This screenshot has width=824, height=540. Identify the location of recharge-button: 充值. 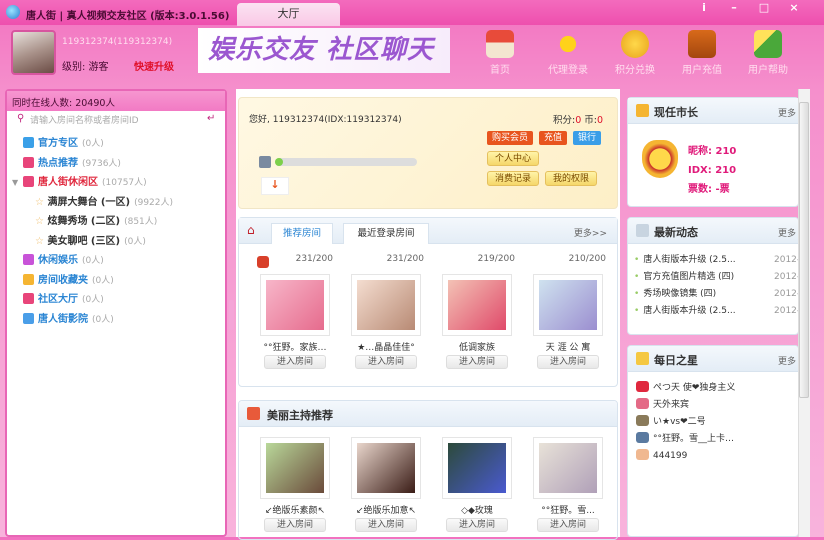
(553, 138).